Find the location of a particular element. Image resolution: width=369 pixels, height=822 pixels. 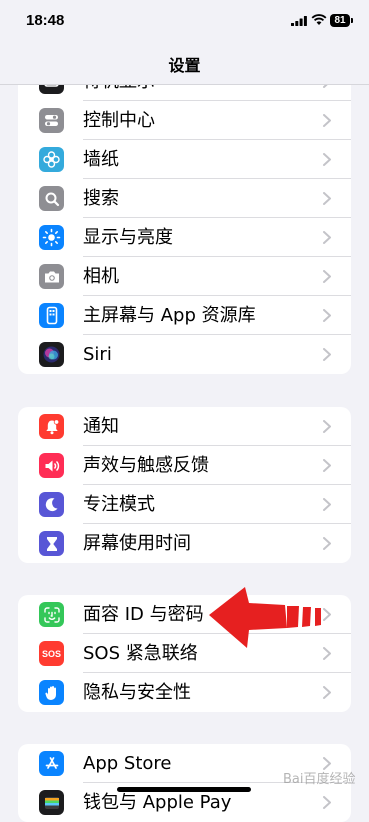

settings-row-label: 墙纸 is located at coordinates (101, 159).